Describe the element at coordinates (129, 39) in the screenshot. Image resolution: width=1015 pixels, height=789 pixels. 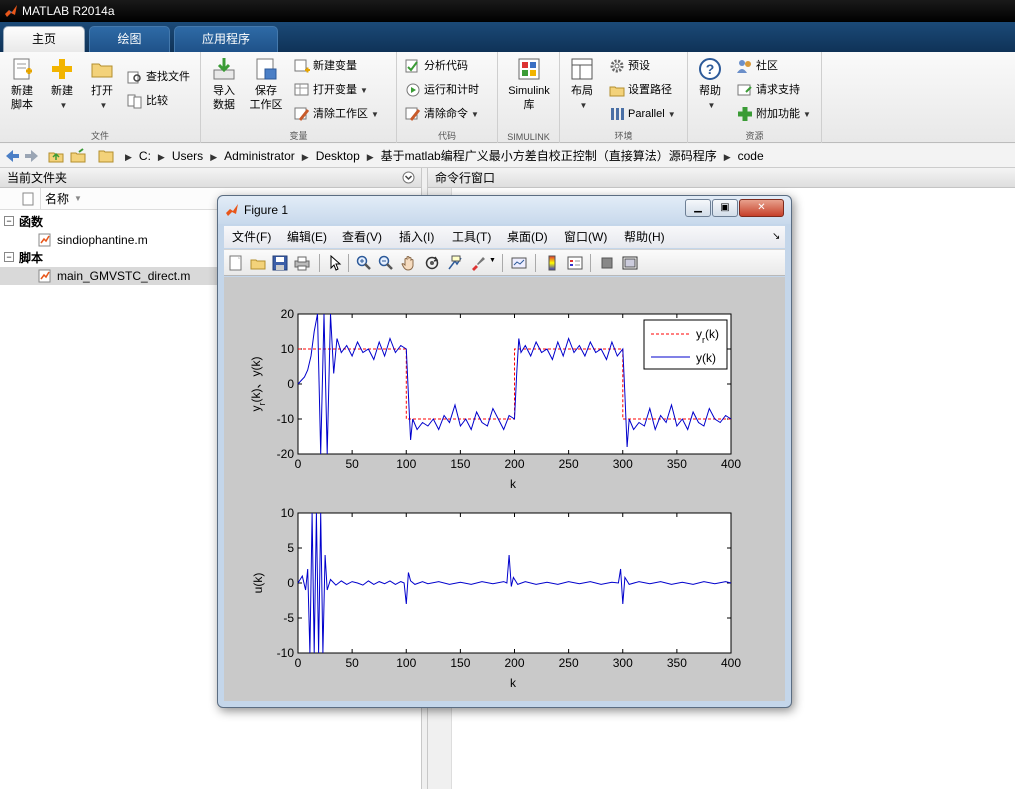
I see `tab-plots: 绘图` at that location.